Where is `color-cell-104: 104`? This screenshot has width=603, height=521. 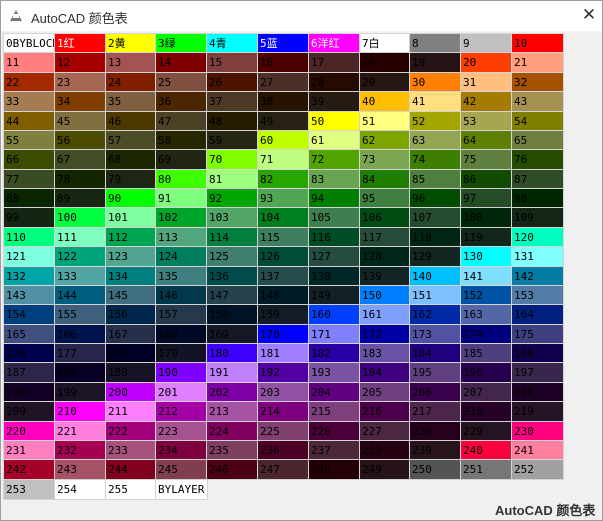
color-cell-104: 104 is located at coordinates (283, 217).